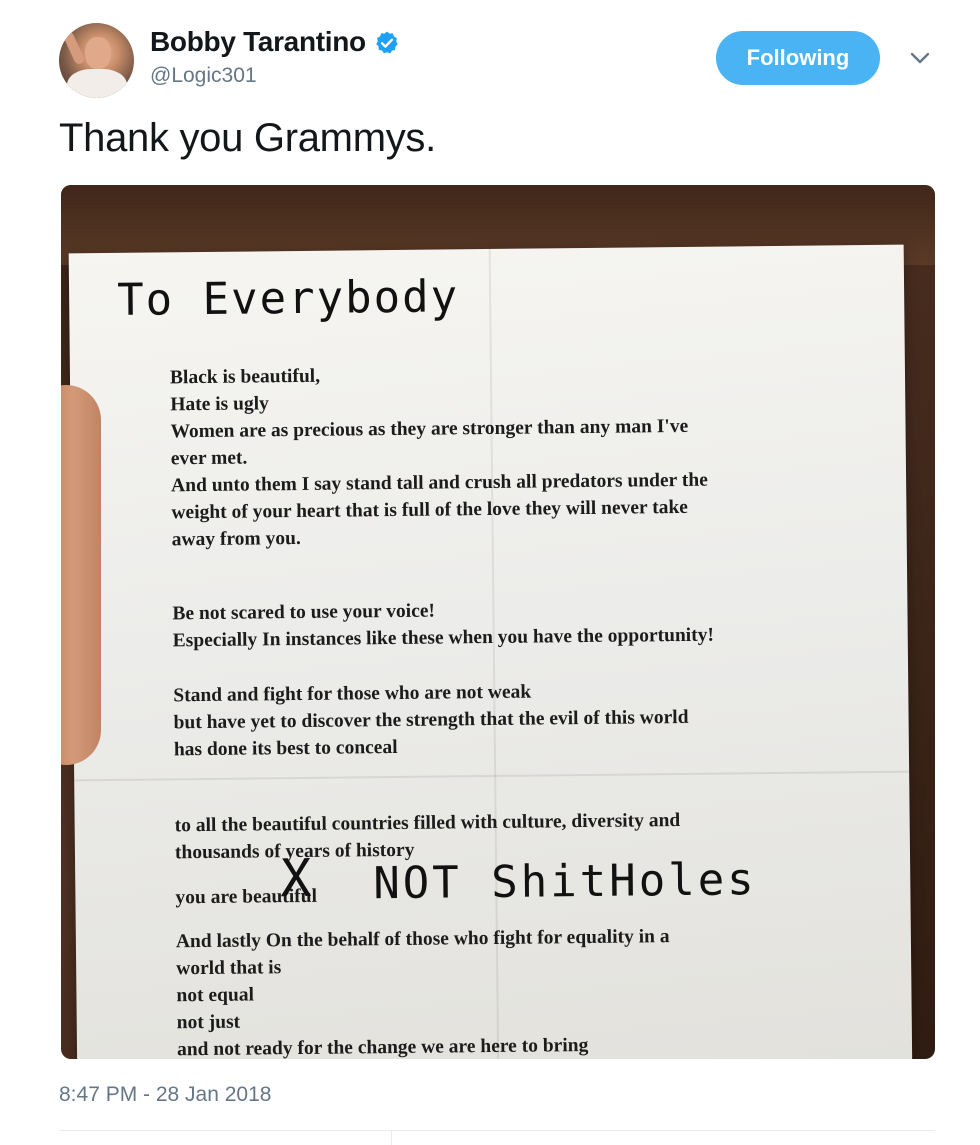  I want to click on paper-fold-horizontal, so click(492, 776).